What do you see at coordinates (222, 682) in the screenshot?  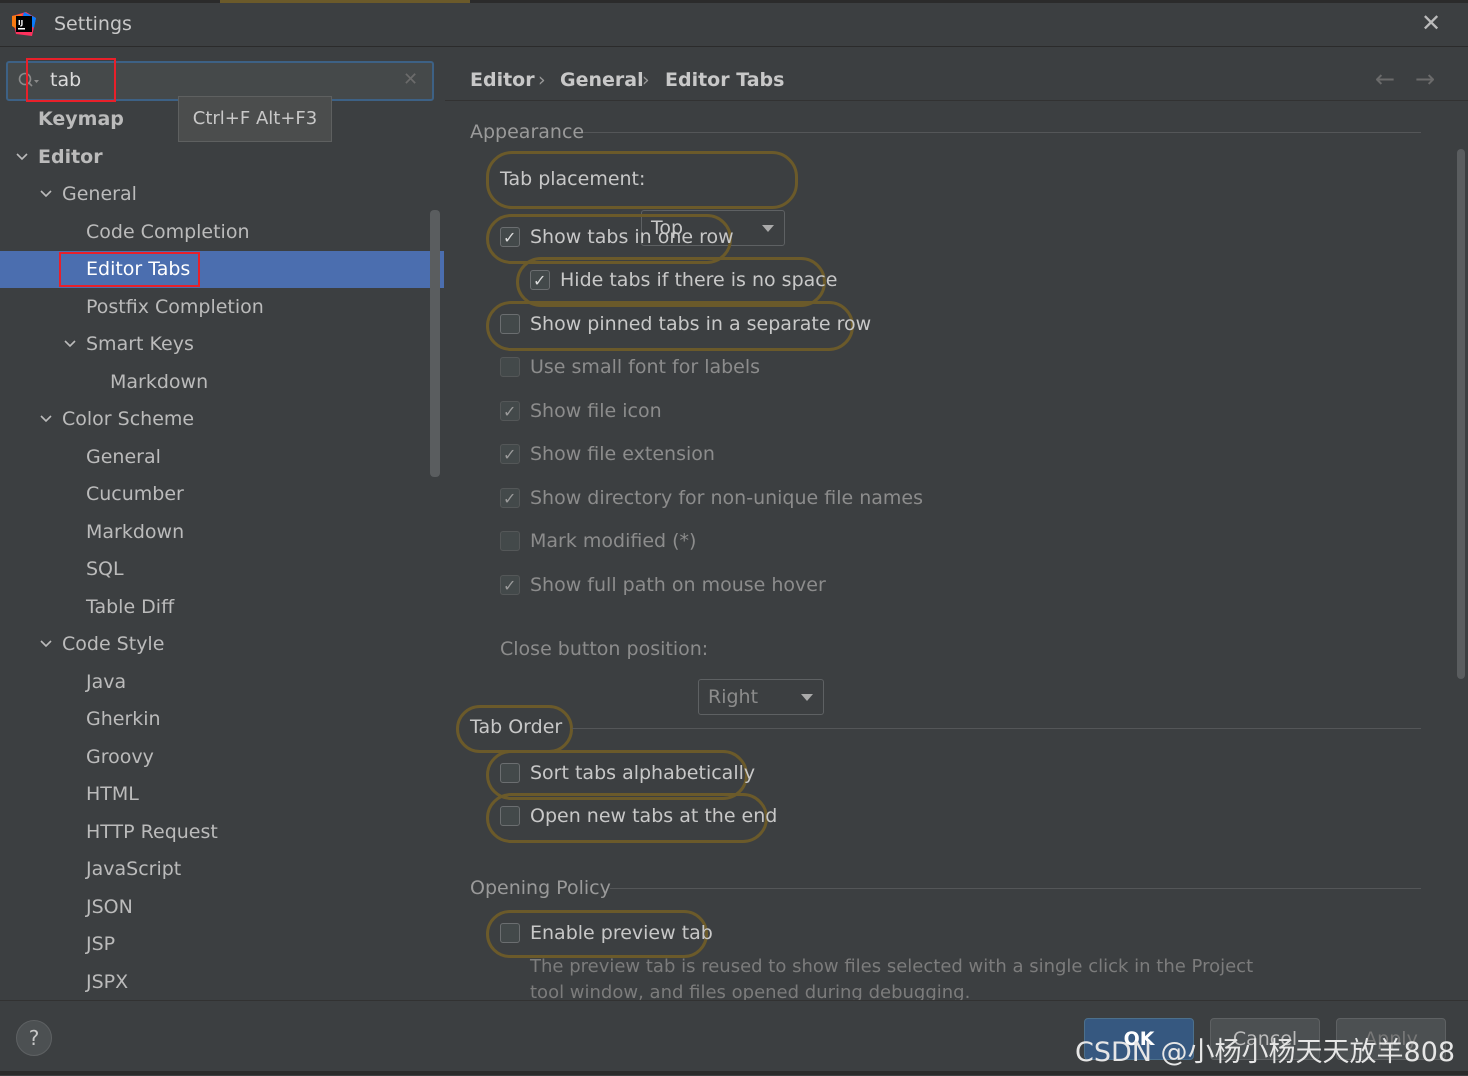 I see `tree-item-java: Java` at bounding box center [222, 682].